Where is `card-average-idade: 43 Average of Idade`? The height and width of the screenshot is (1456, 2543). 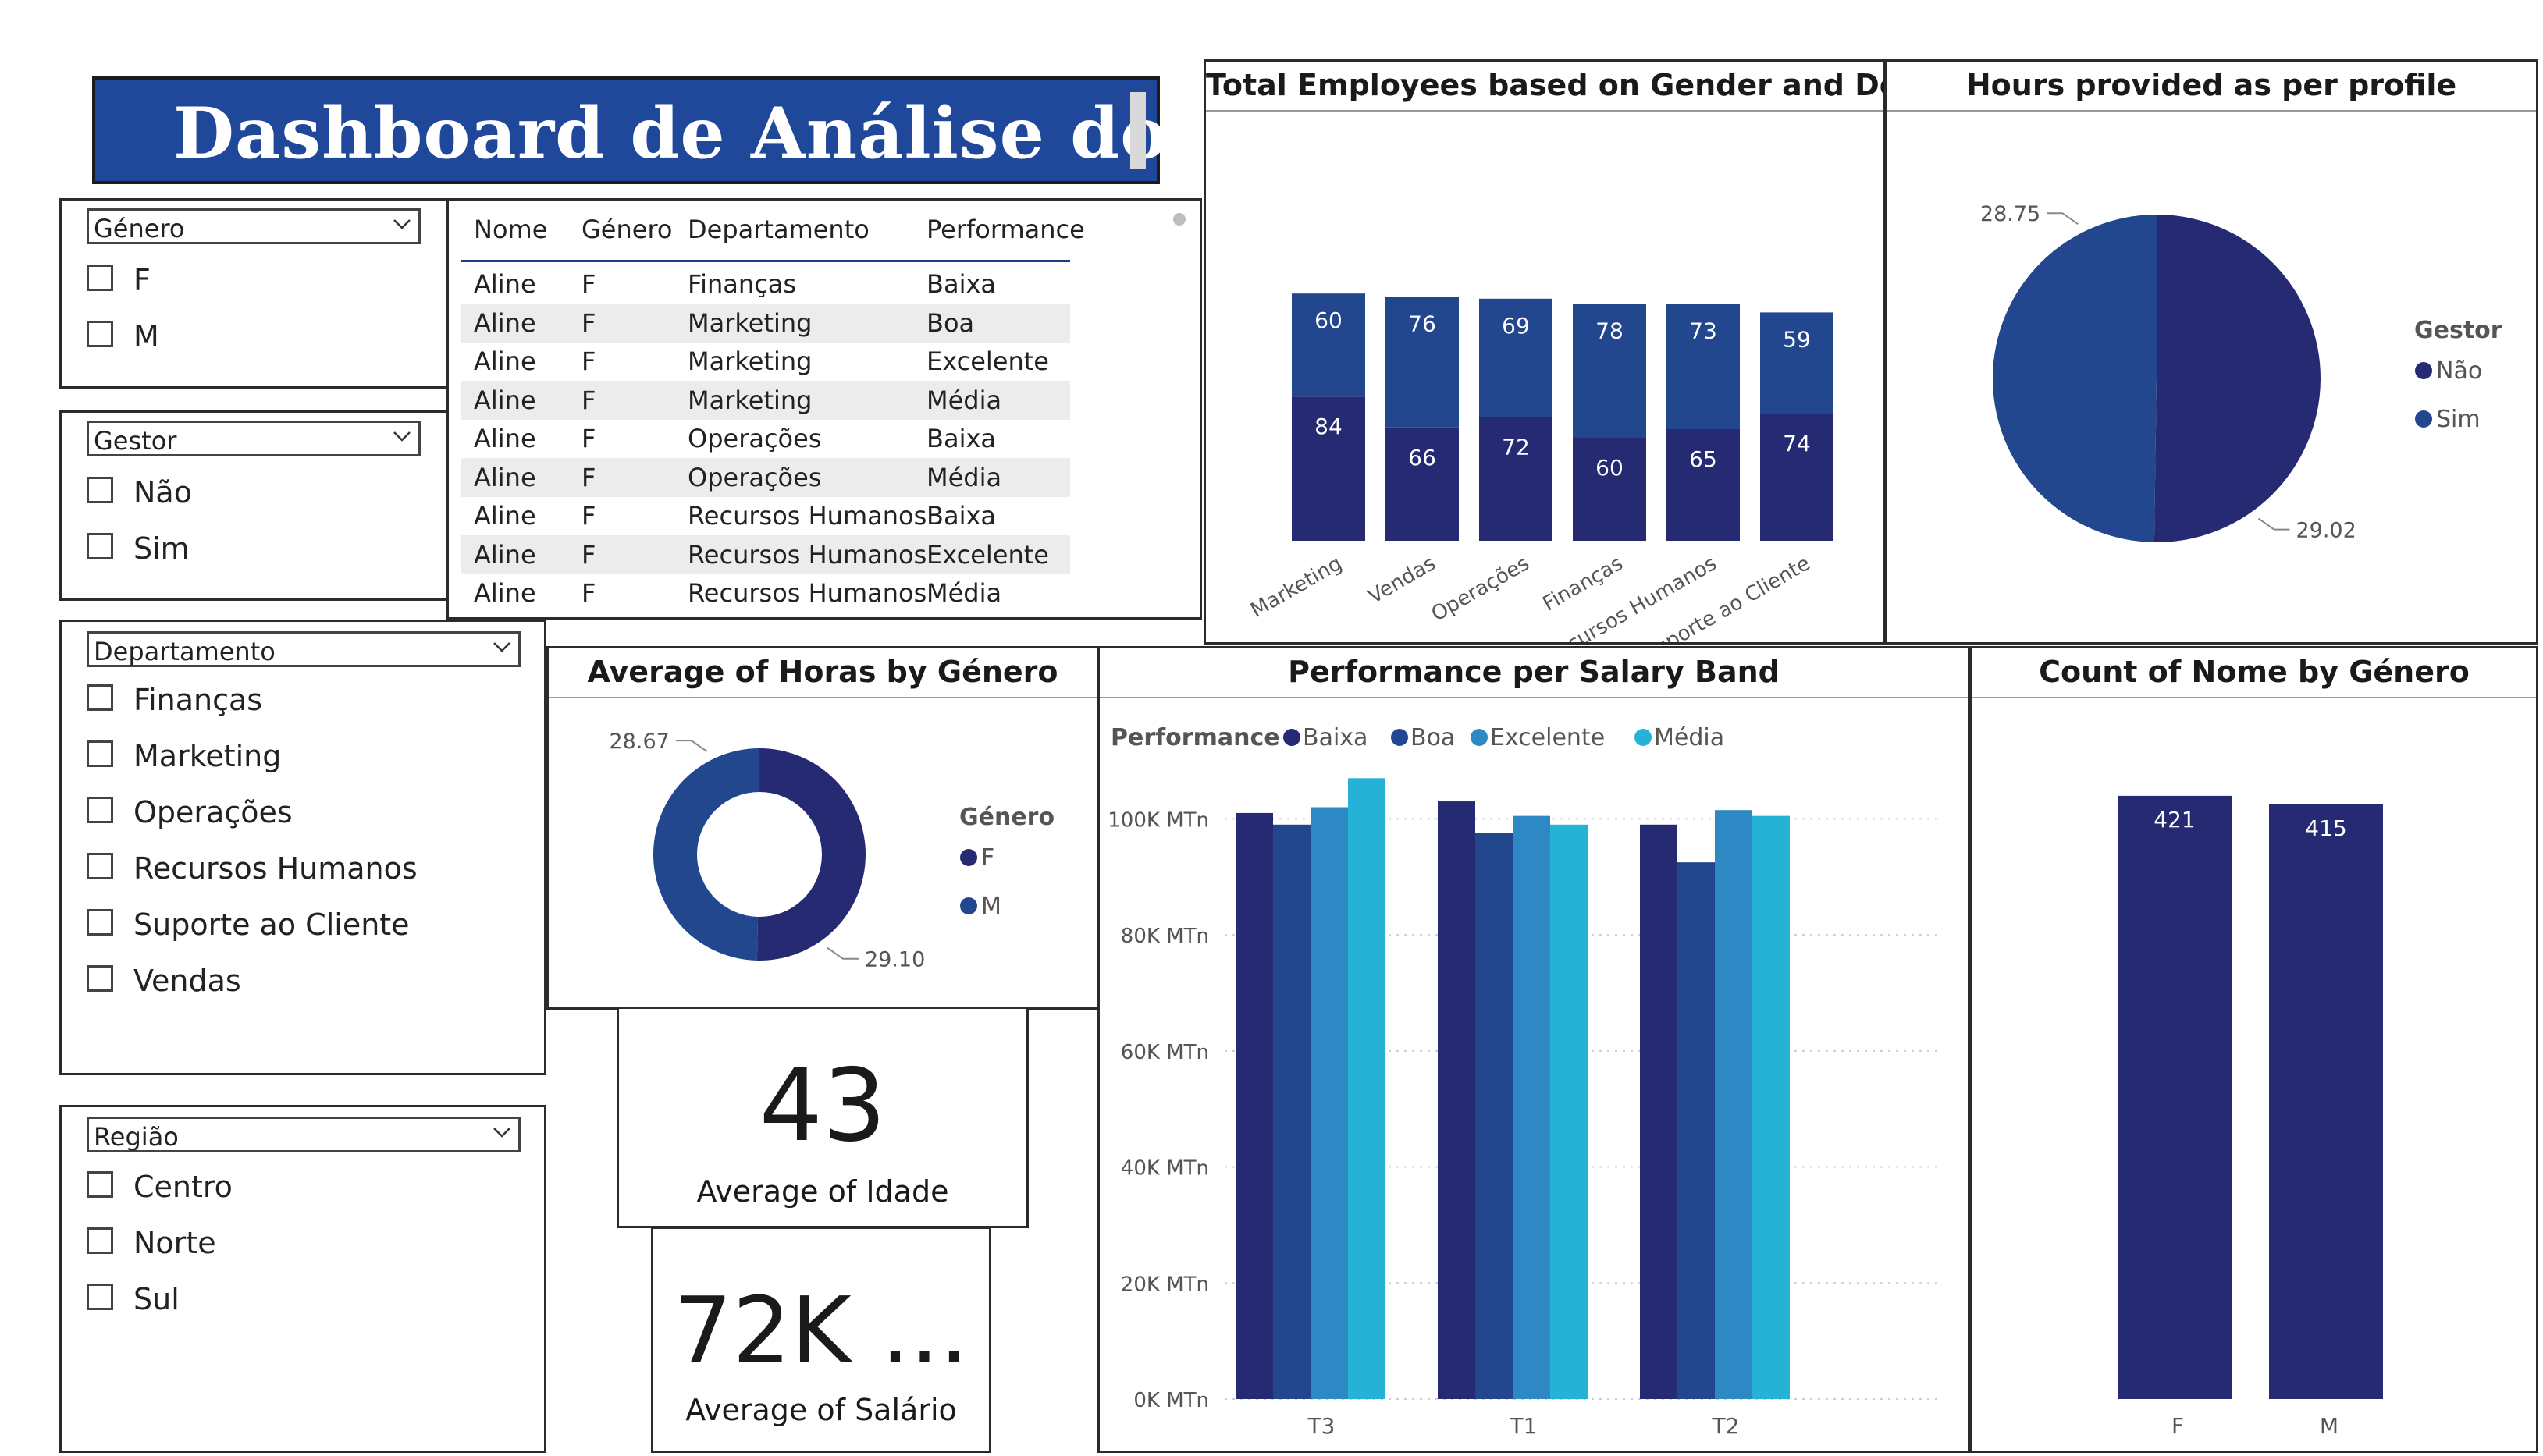 card-average-idade: 43 Average of Idade is located at coordinates (823, 1117).